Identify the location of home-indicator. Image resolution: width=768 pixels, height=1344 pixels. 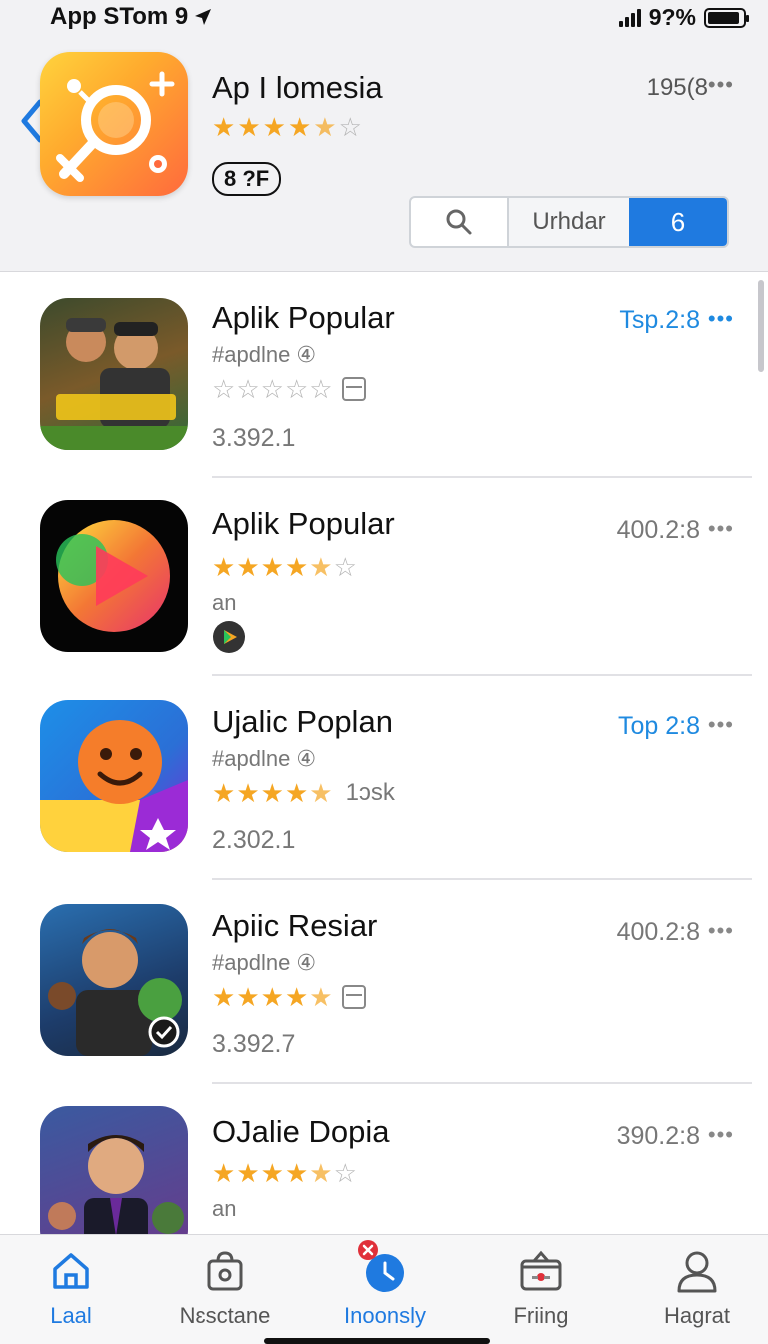
(377, 1341).